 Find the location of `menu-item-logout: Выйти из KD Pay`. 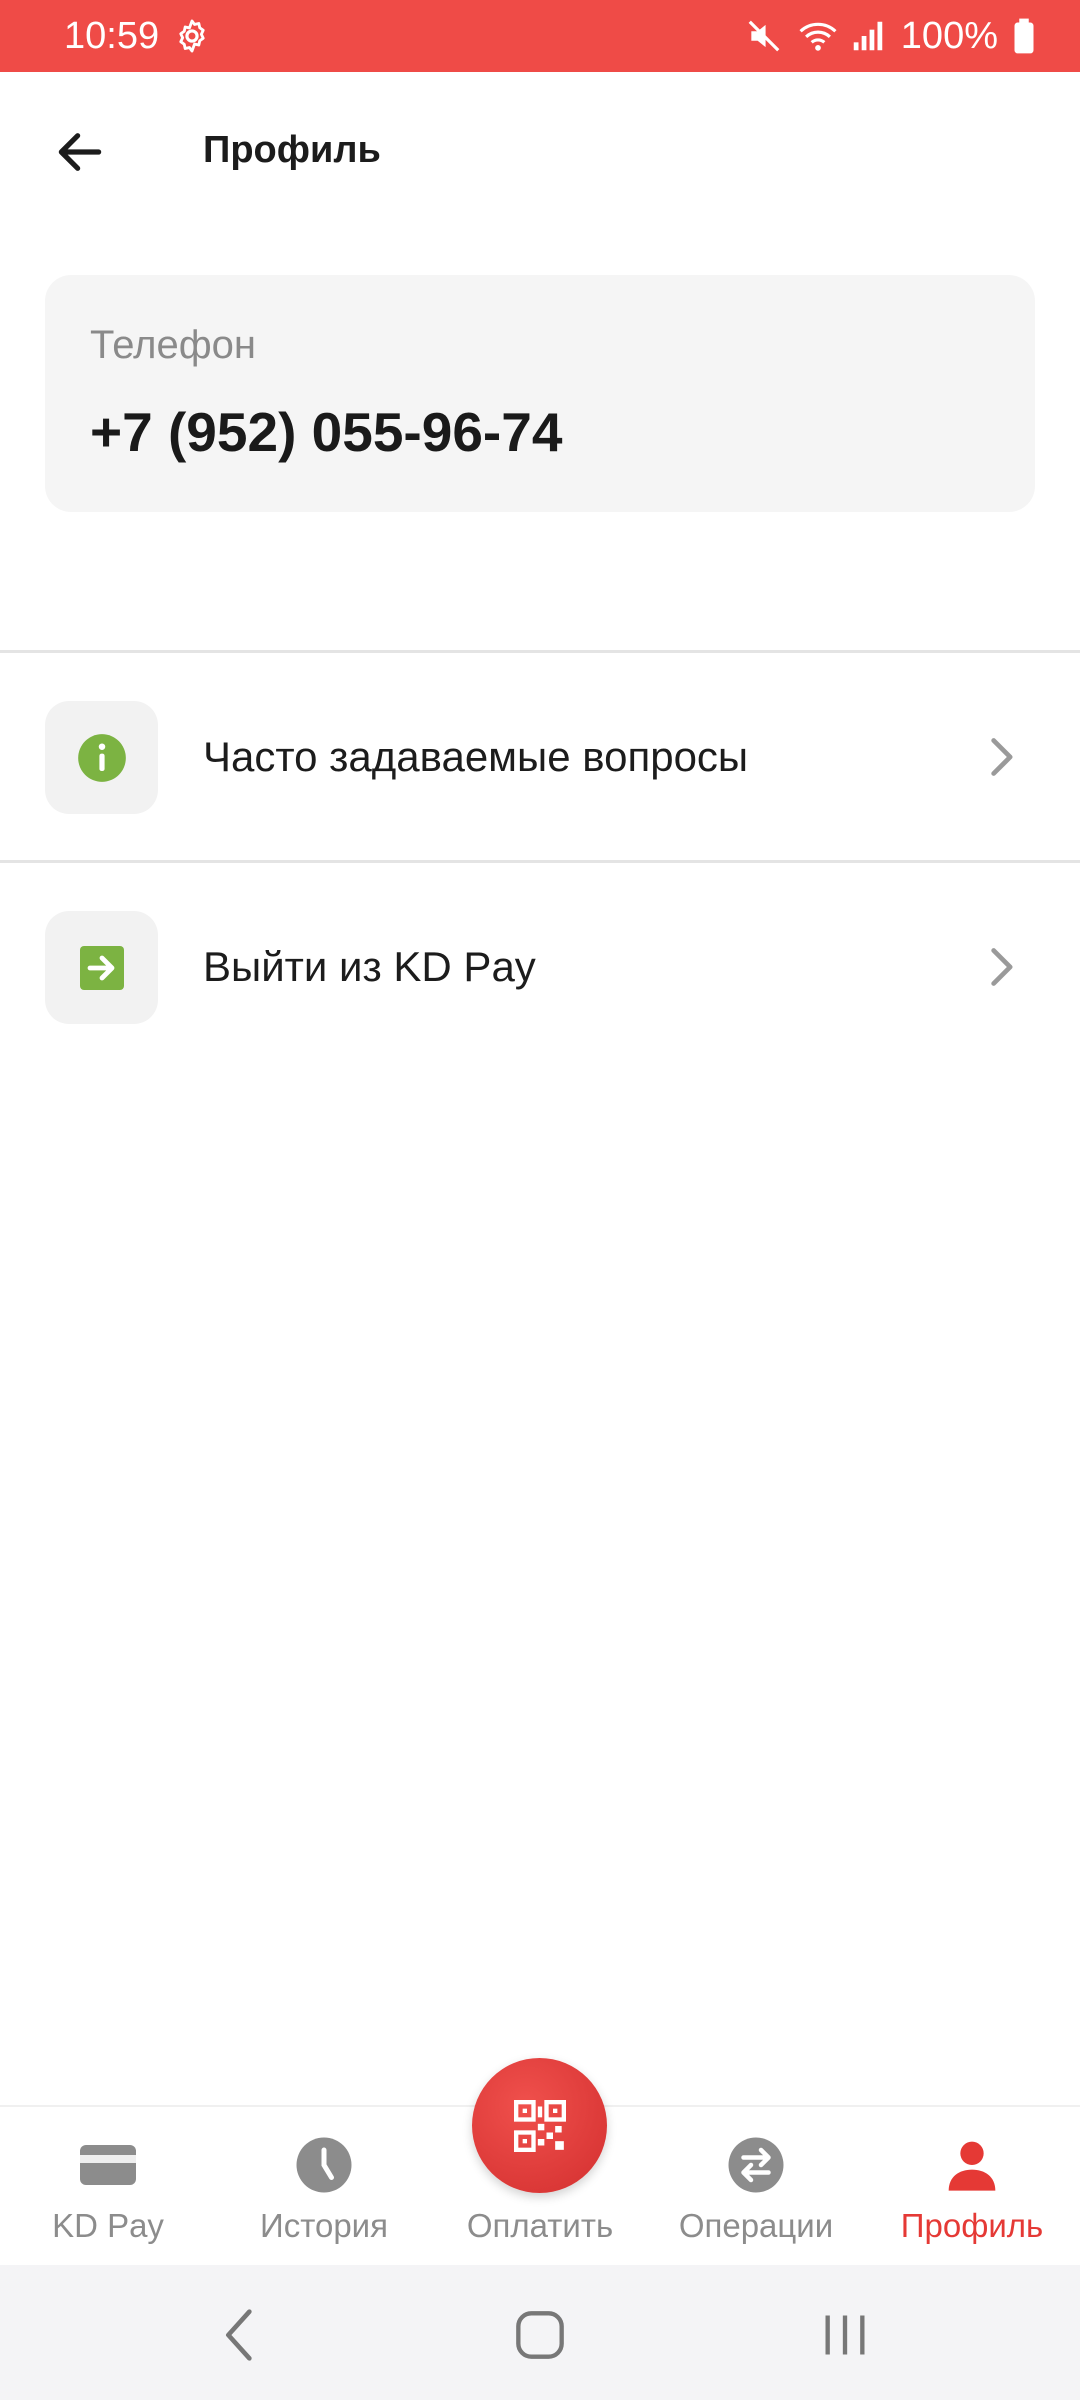

menu-item-logout: Выйти из KD Pay is located at coordinates (540, 965).